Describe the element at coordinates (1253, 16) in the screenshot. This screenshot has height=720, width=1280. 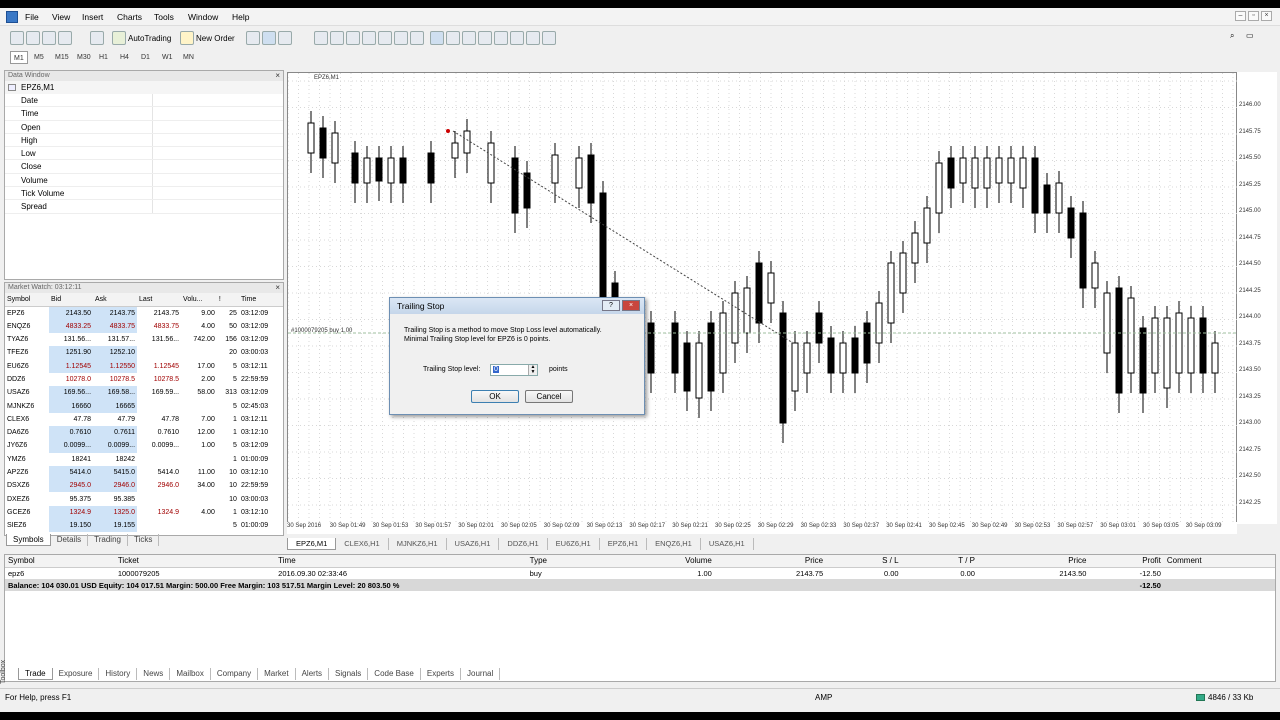
I see `restore-icon: ▫` at that location.